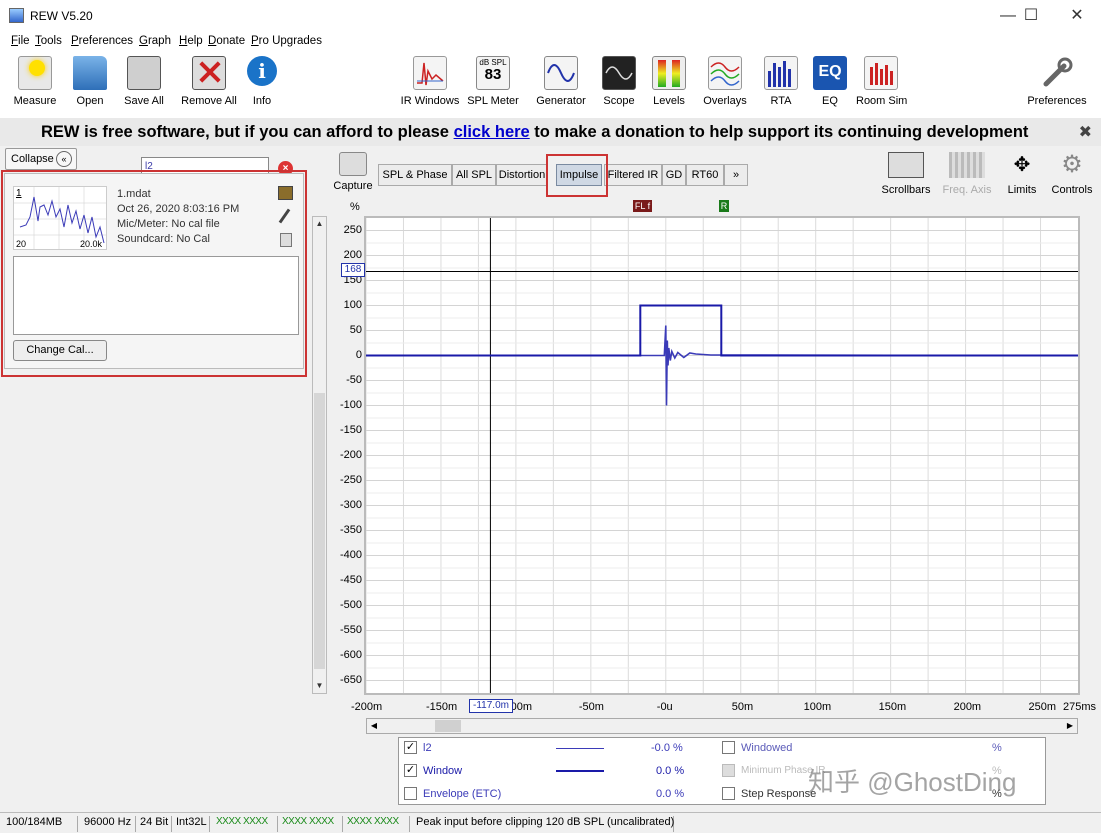  I want to click on legend-step-checkbox, so click(728, 793).